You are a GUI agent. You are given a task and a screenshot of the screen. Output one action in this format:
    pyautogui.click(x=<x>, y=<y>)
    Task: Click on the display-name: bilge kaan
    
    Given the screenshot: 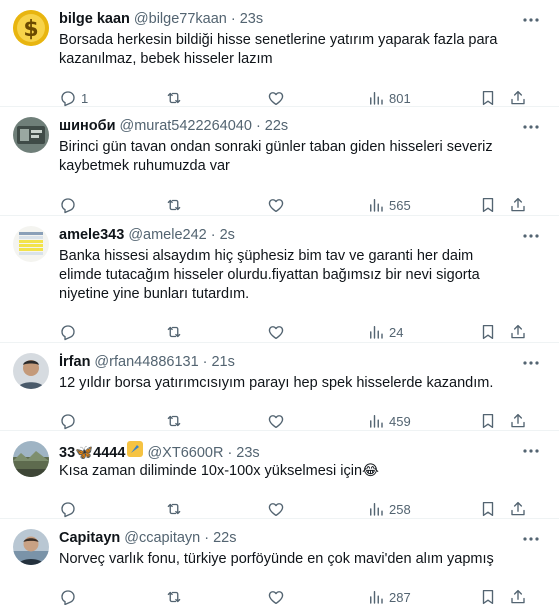 What is the action you would take?
    pyautogui.click(x=94, y=19)
    